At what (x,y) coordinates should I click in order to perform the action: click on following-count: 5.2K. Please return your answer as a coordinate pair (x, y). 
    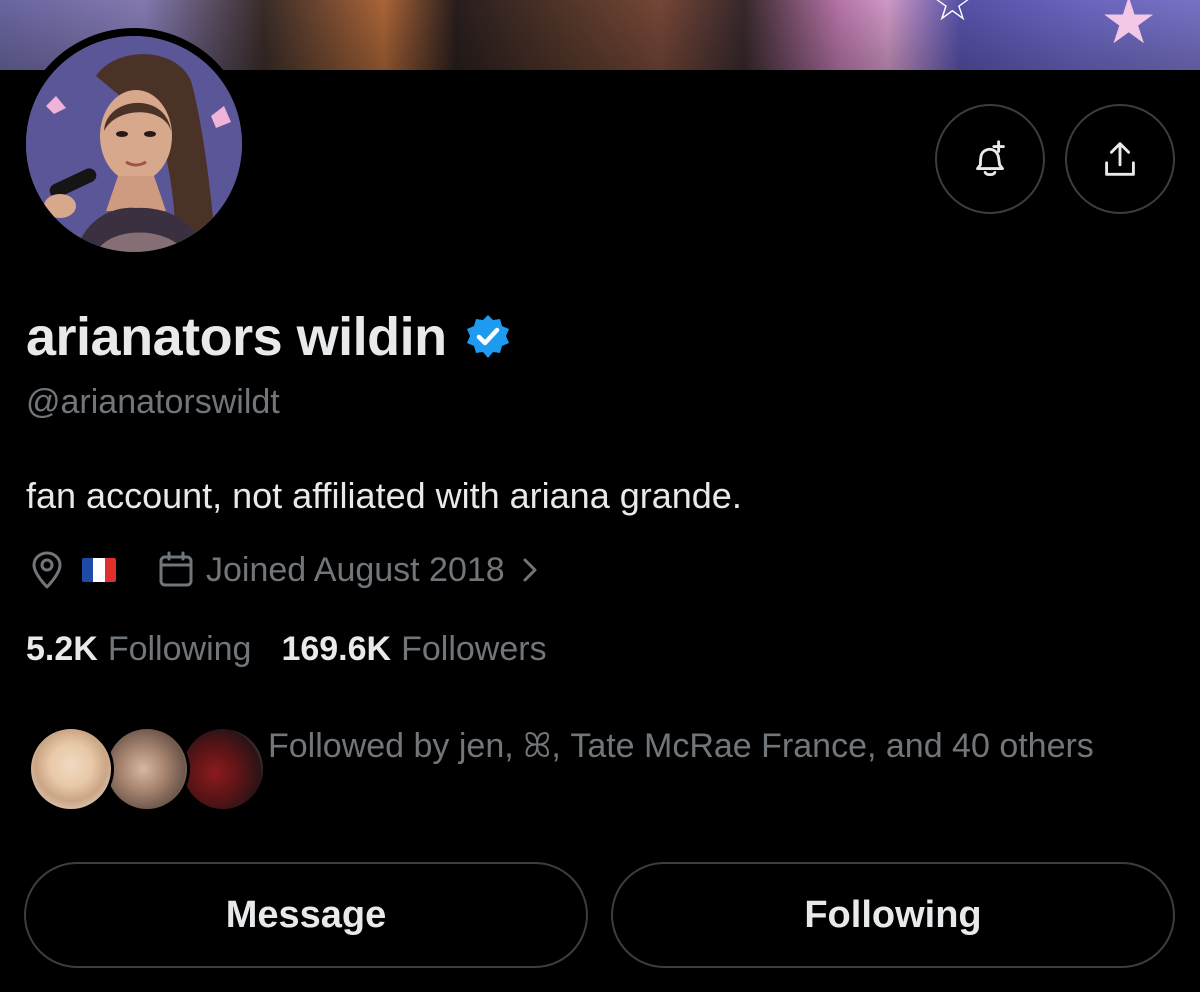
    Looking at the image, I should click on (62, 648).